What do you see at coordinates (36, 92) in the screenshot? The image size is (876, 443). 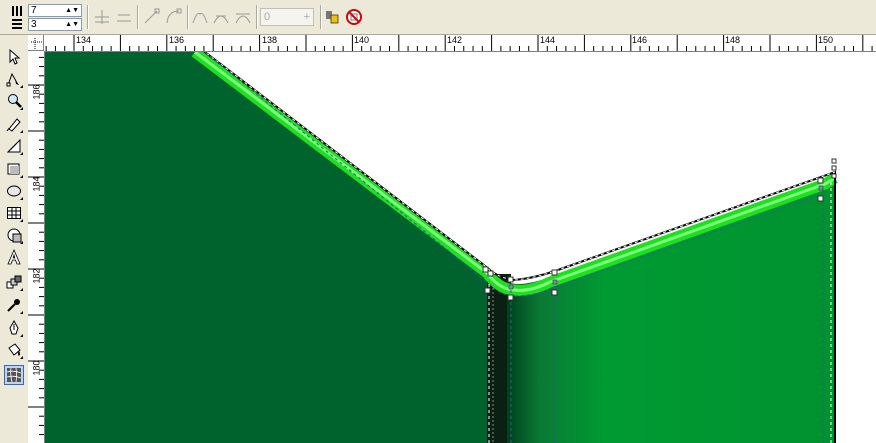 I see `ruler-label: 186` at bounding box center [36, 92].